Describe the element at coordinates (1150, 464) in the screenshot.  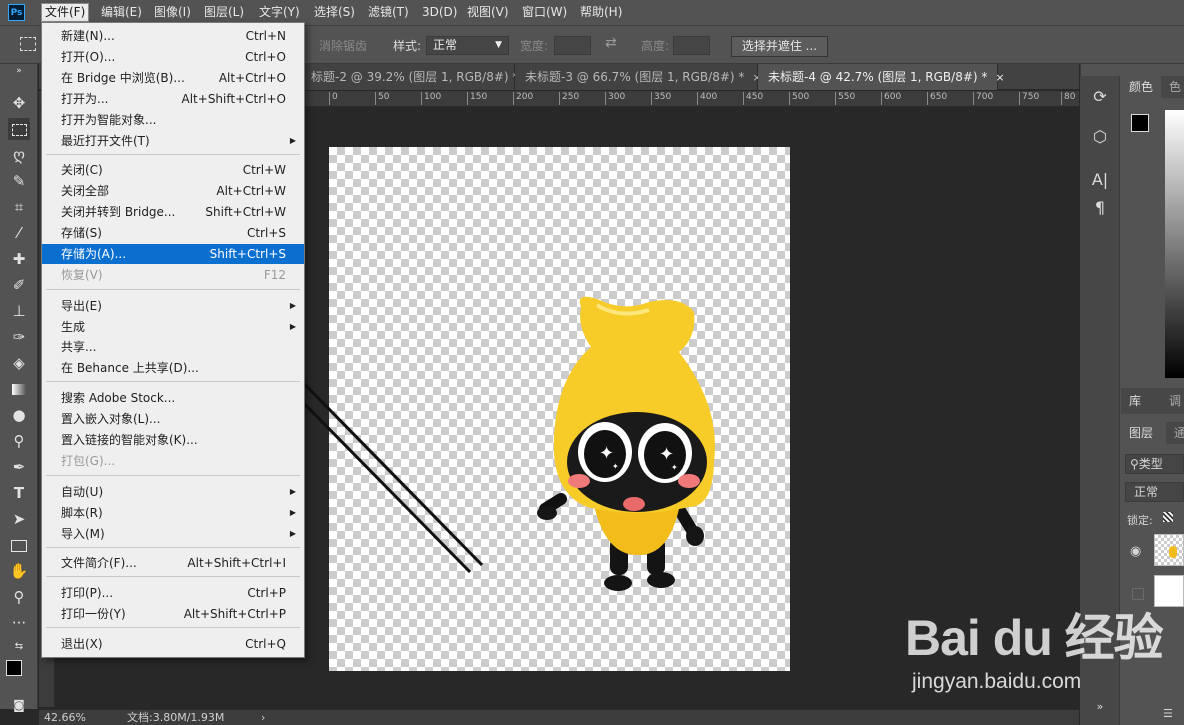
I see `filter-kind-label: 类型` at that location.